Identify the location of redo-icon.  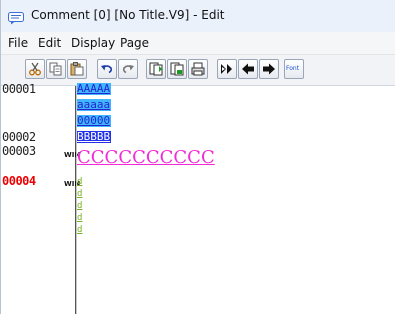
(128, 69).